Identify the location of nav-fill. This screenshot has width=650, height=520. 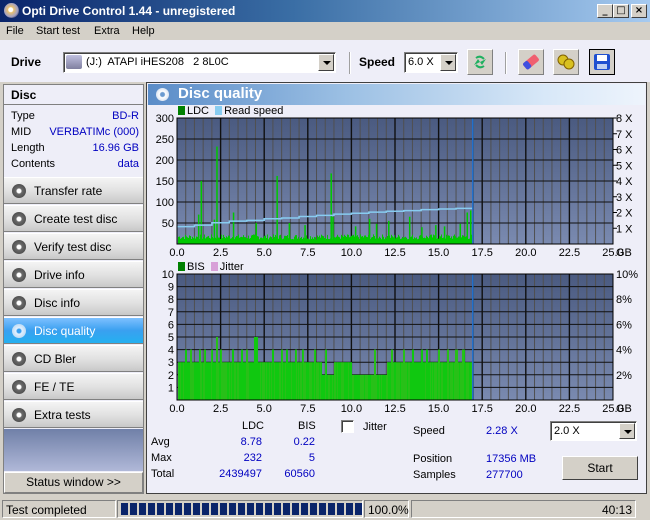
(73, 450).